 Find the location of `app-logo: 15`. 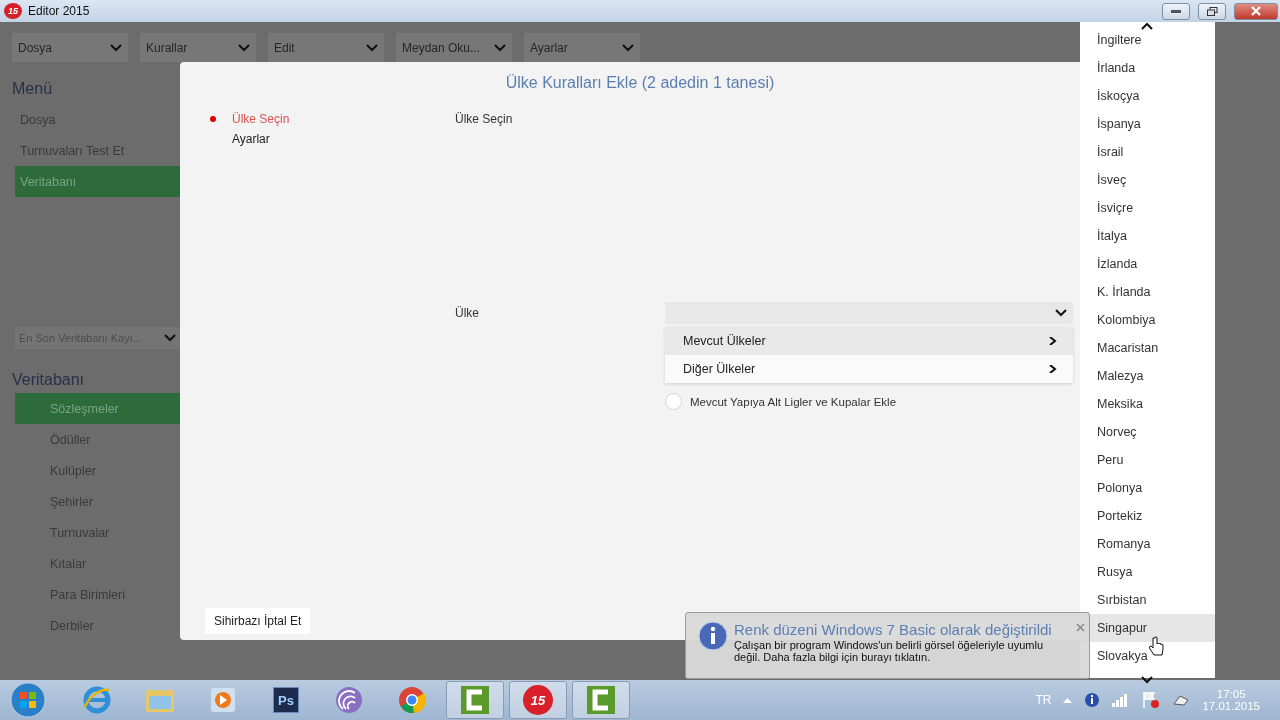

app-logo: 15 is located at coordinates (13, 11).